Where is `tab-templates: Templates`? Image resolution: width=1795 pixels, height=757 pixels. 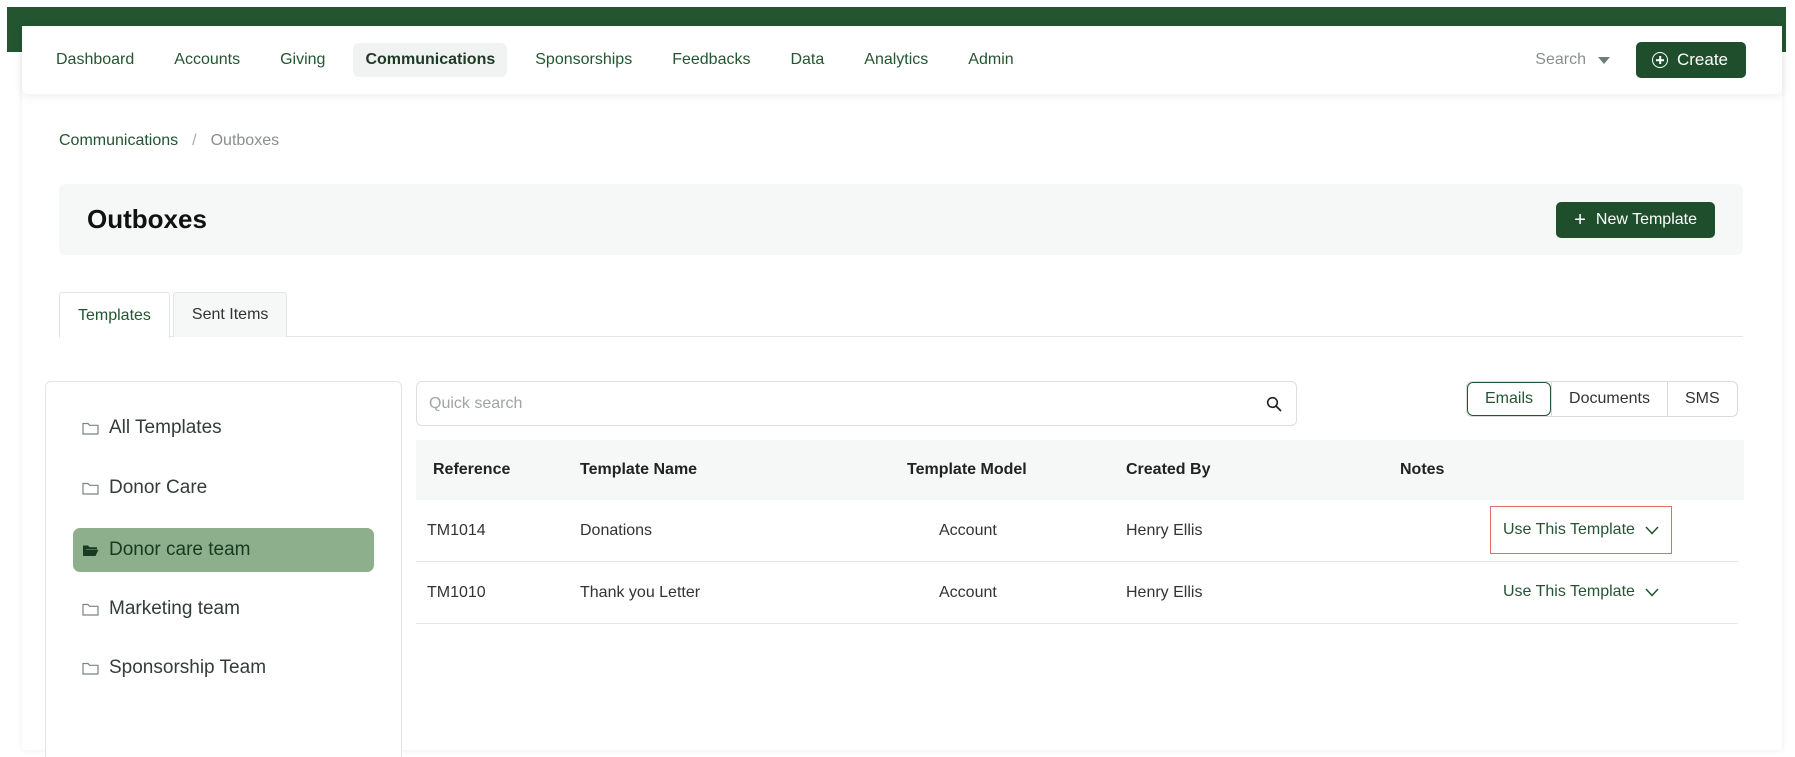 tab-templates: Templates is located at coordinates (114, 315).